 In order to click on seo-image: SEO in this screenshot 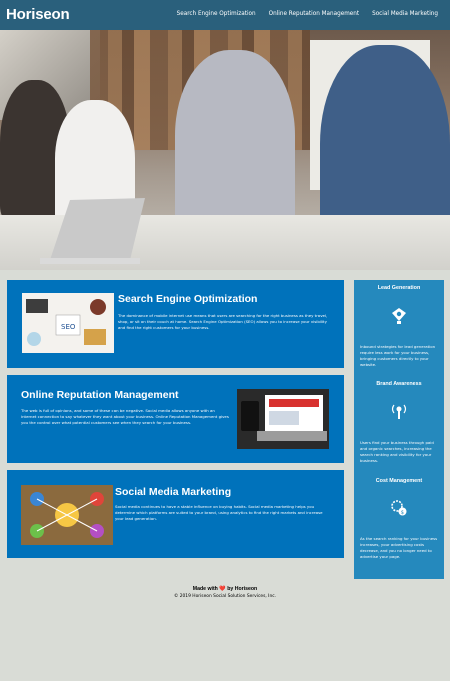, I will do `click(68, 323)`.